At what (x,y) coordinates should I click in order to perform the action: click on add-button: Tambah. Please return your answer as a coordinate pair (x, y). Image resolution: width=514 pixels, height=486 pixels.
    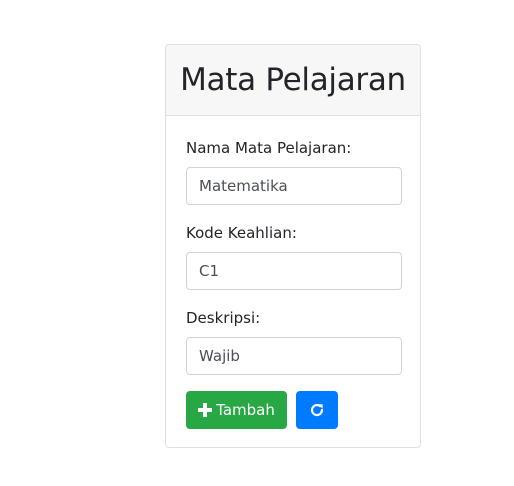
    Looking at the image, I should click on (236, 410).